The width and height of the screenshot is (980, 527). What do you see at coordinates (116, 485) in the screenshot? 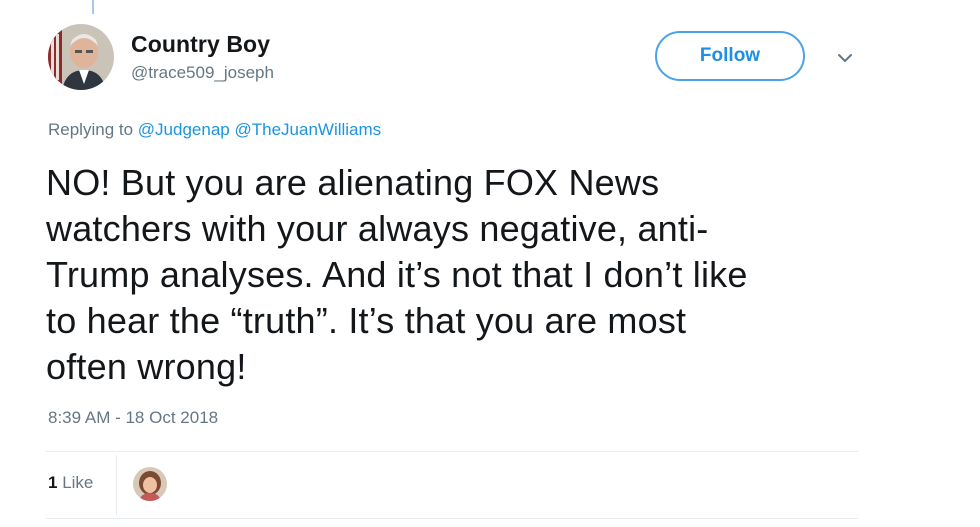
I see `stats-separator` at bounding box center [116, 485].